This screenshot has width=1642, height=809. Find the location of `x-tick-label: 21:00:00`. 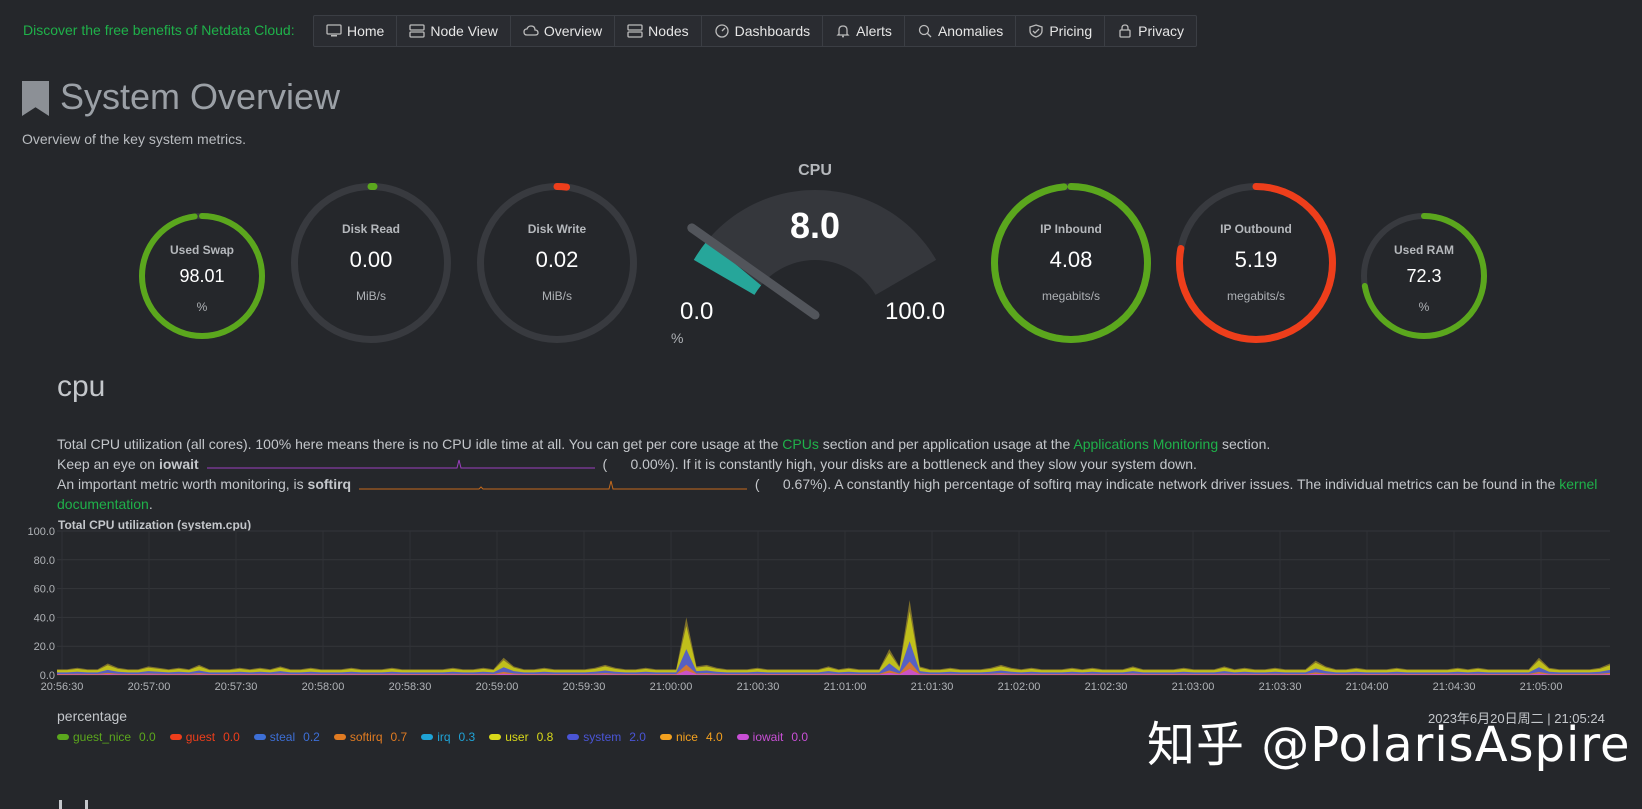

x-tick-label: 21:00:00 is located at coordinates (671, 687).